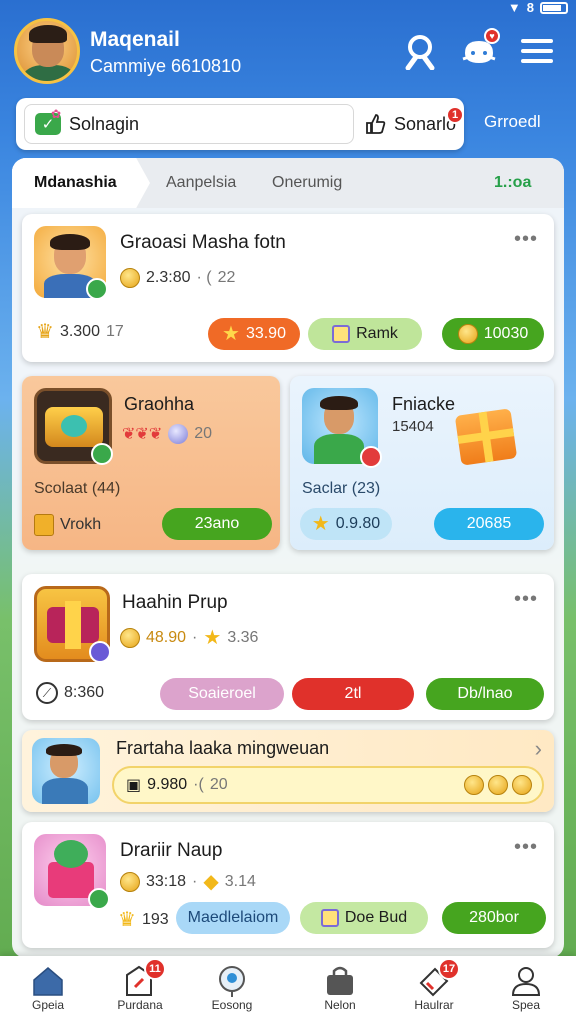 This screenshot has width=576, height=1024. I want to click on search-icon, so click(419, 51).